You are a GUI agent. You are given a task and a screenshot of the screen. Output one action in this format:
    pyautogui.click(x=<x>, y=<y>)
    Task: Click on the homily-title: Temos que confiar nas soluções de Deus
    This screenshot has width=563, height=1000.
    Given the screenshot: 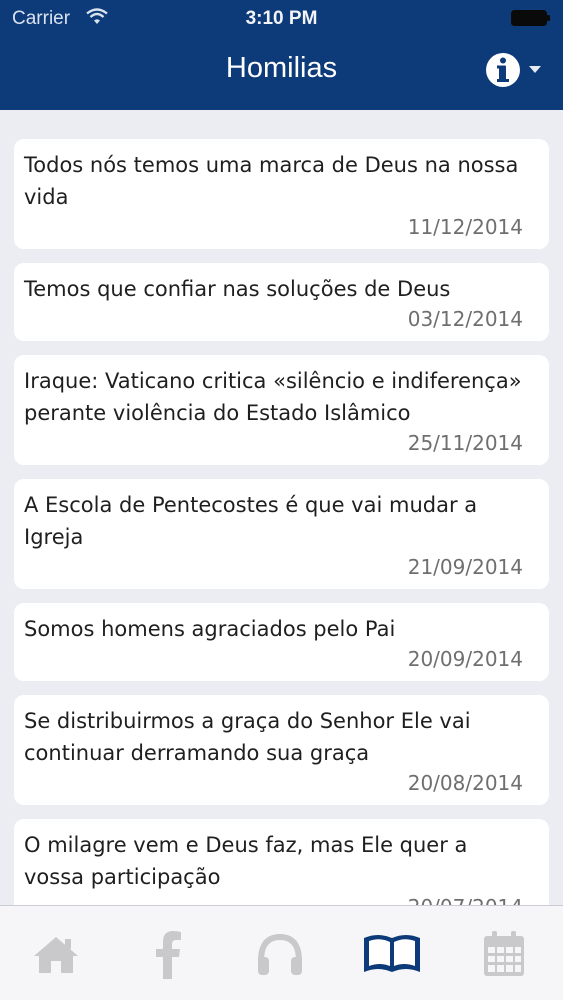 What is the action you would take?
    pyautogui.click(x=237, y=289)
    